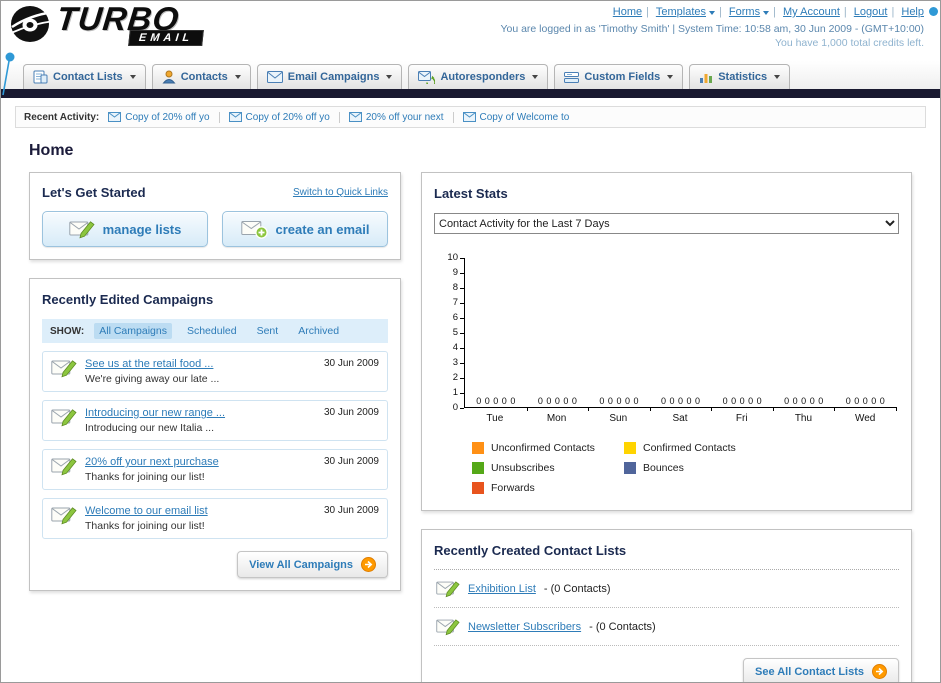  Describe the element at coordinates (811, 12) in the screenshot. I see `nav-my-account-link: My Account` at that location.